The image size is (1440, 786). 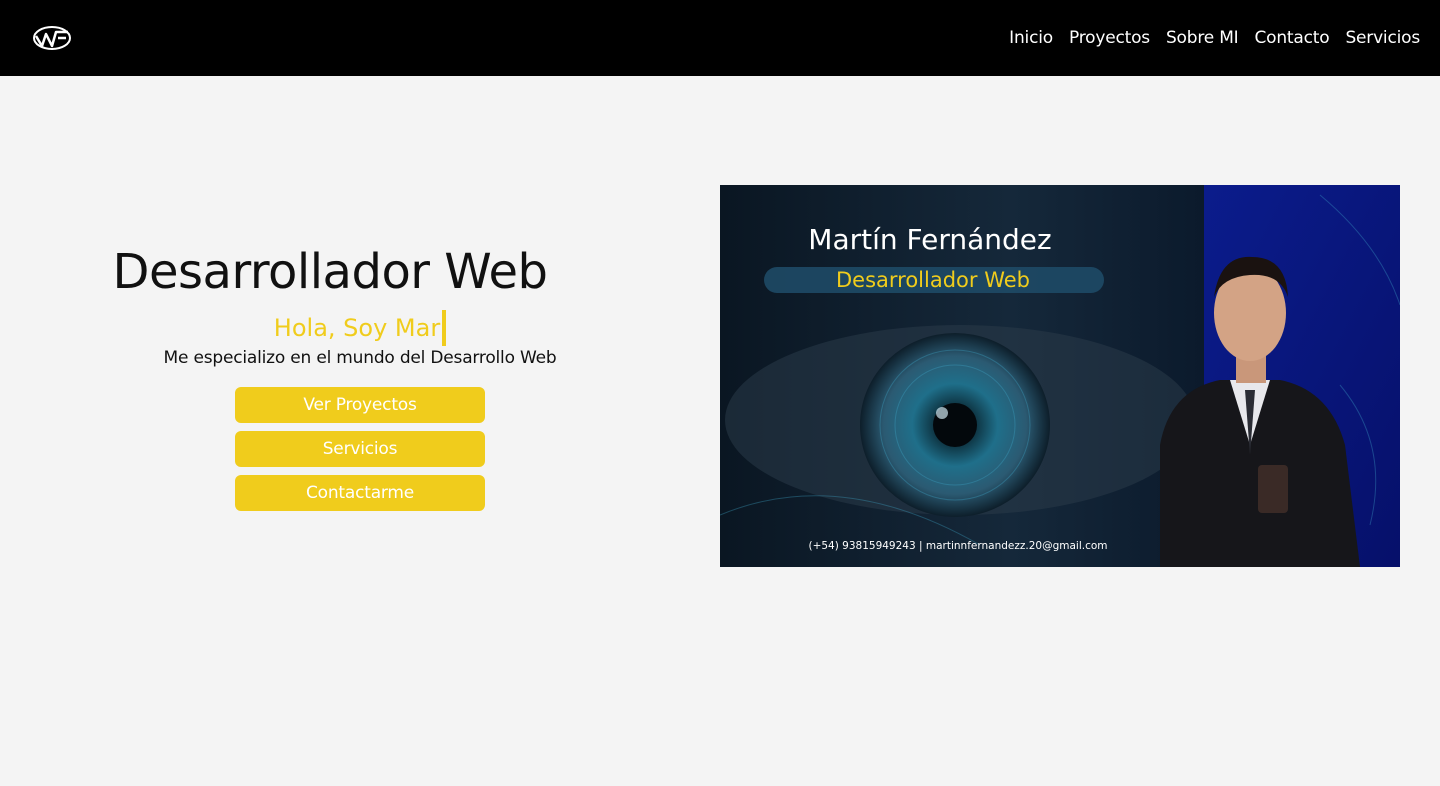 What do you see at coordinates (1382, 38) in the screenshot?
I see `nav-link-servicios: Servicios` at bounding box center [1382, 38].